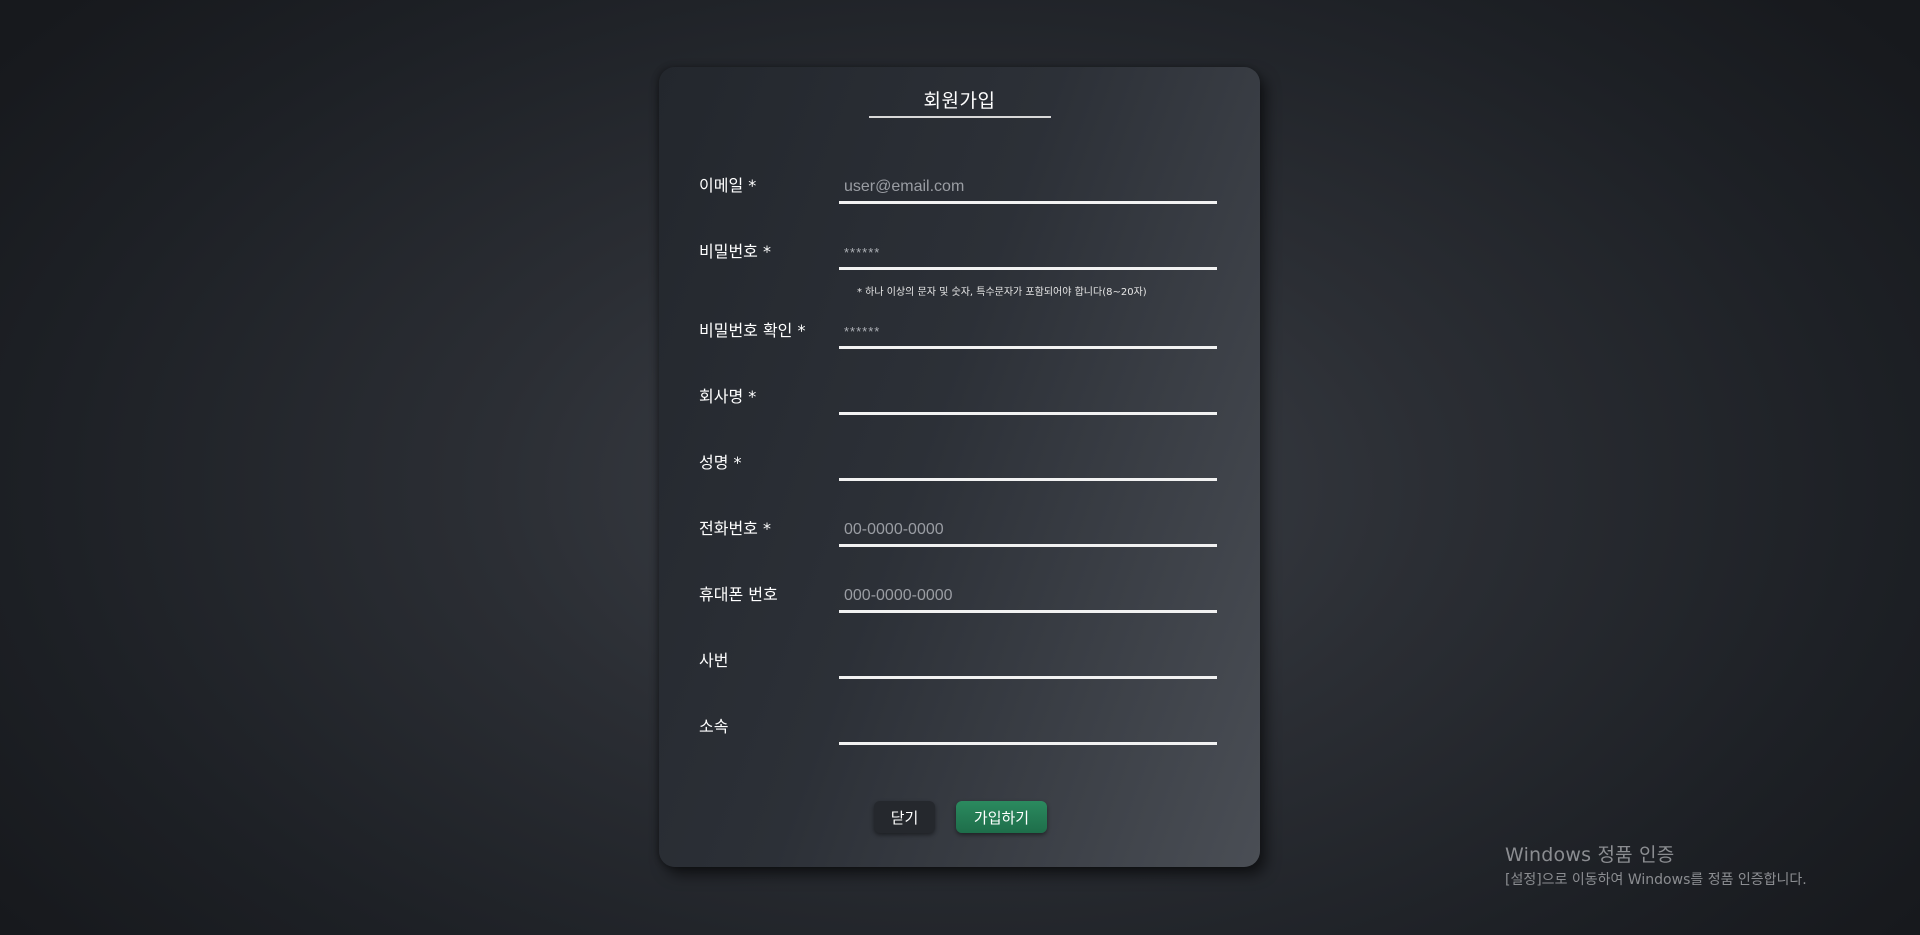  I want to click on password-confirm-input, so click(1028, 333).